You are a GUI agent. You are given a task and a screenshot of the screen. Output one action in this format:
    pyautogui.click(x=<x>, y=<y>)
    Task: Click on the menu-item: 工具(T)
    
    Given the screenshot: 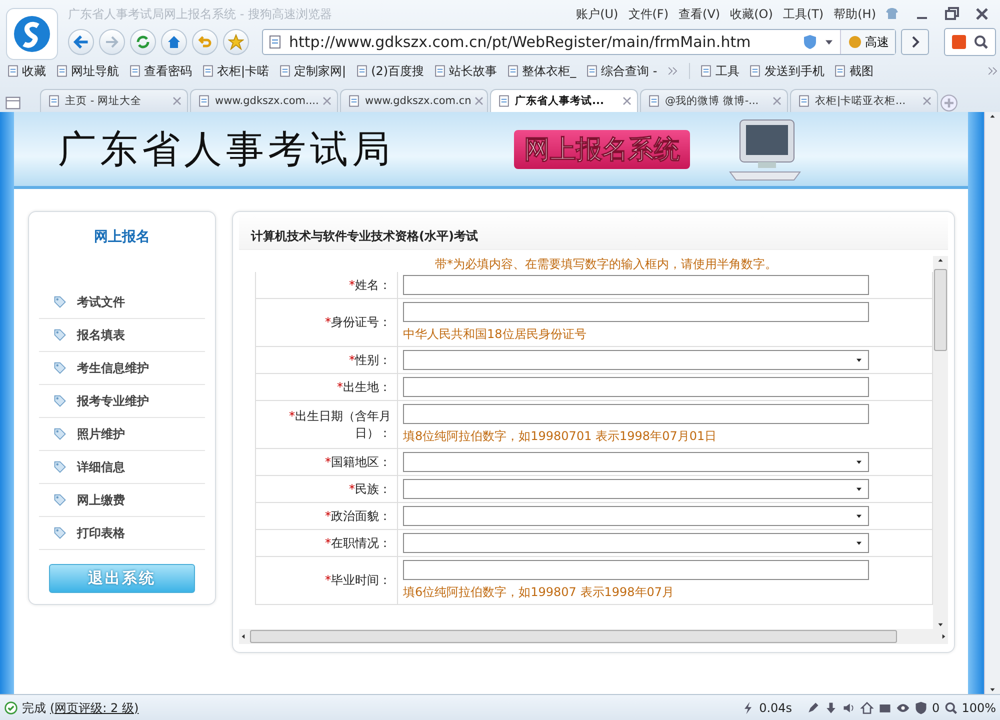 What is the action you would take?
    pyautogui.click(x=803, y=14)
    